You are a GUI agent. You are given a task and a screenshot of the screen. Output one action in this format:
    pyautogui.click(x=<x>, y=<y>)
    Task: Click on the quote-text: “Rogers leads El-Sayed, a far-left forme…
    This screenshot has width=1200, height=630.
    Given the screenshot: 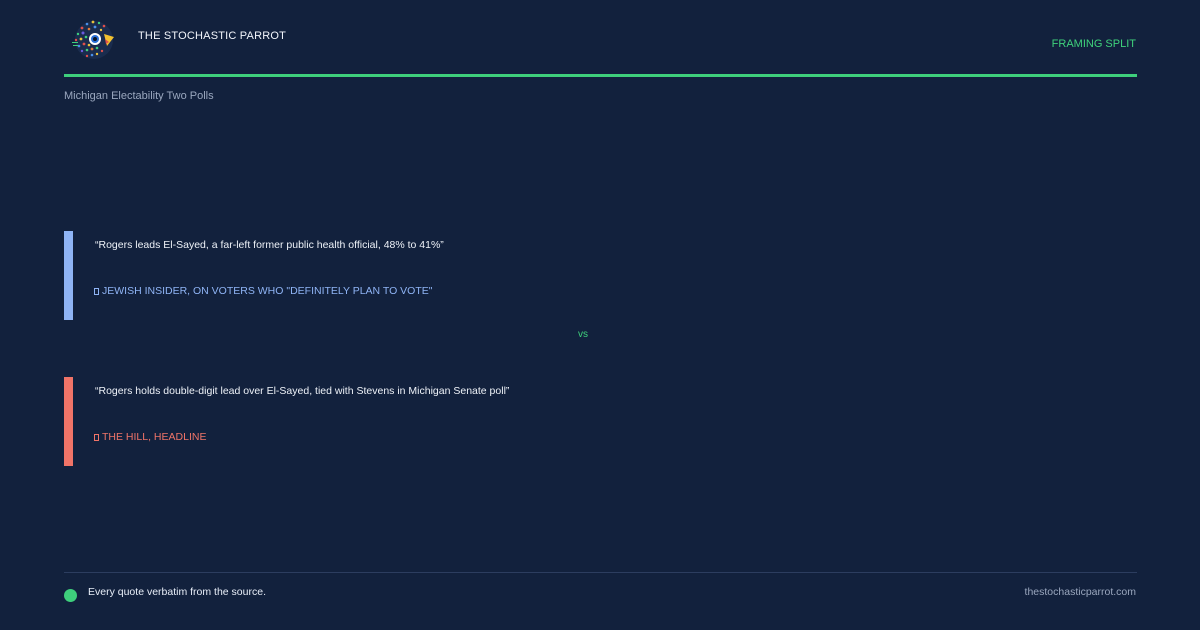 What is the action you would take?
    pyautogui.click(x=269, y=245)
    